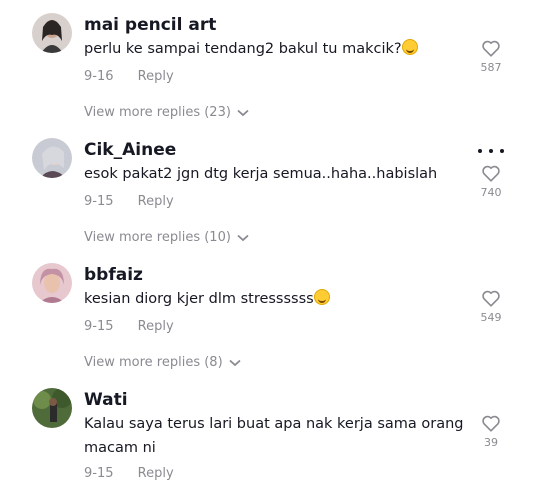 The image size is (536, 500). What do you see at coordinates (99, 76) in the screenshot?
I see `comment-date: 9-16` at bounding box center [99, 76].